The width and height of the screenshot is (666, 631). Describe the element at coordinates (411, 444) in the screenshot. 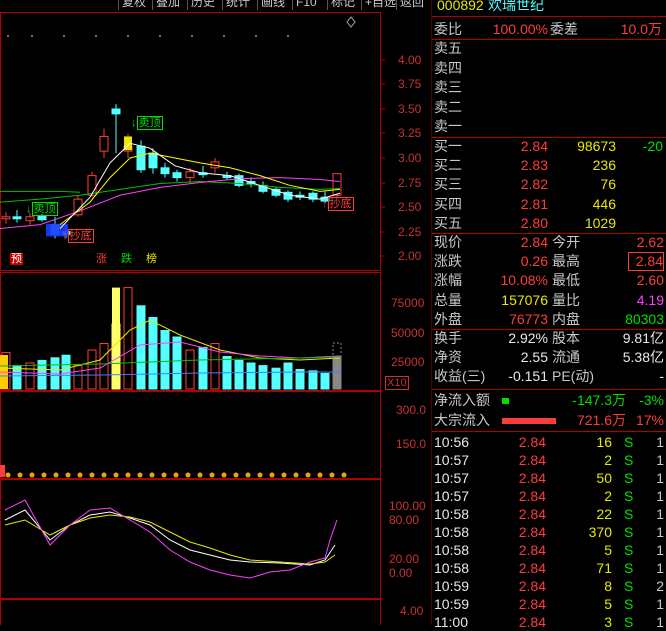

I see `indicator-tick-label: 150.0` at that location.